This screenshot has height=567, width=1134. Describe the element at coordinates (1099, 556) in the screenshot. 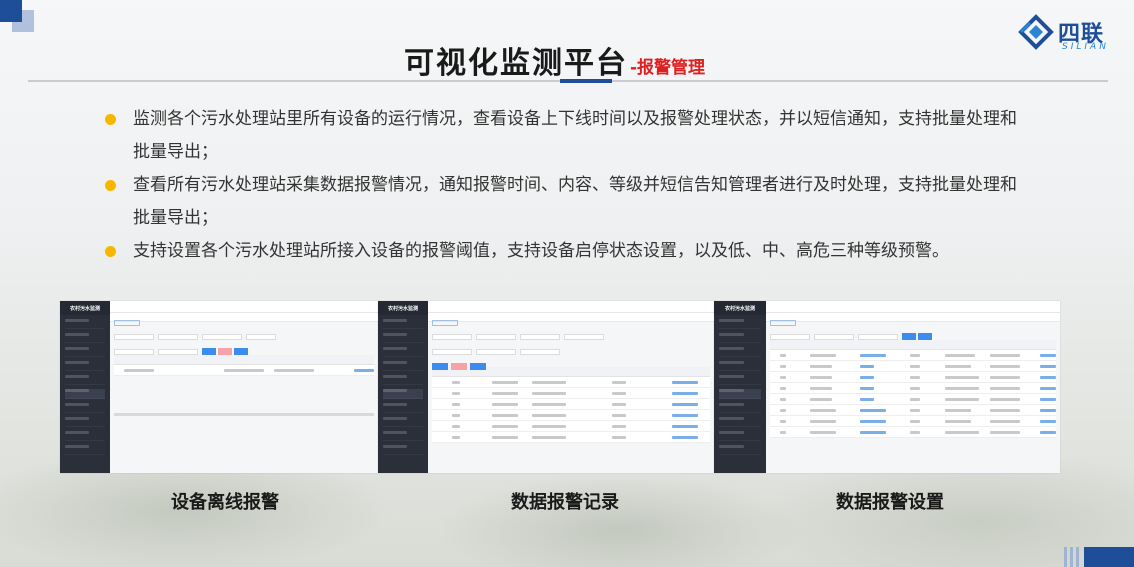

I see `corner-decoration-bottom-right` at that location.